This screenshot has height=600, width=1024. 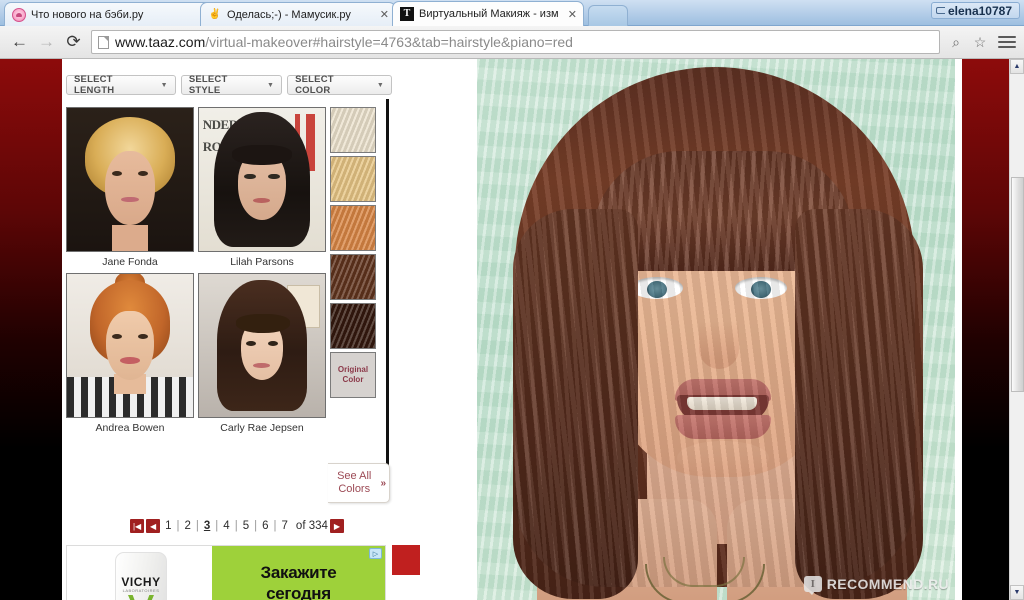 I want to click on pagination-page-1: 1, so click(x=168, y=526).